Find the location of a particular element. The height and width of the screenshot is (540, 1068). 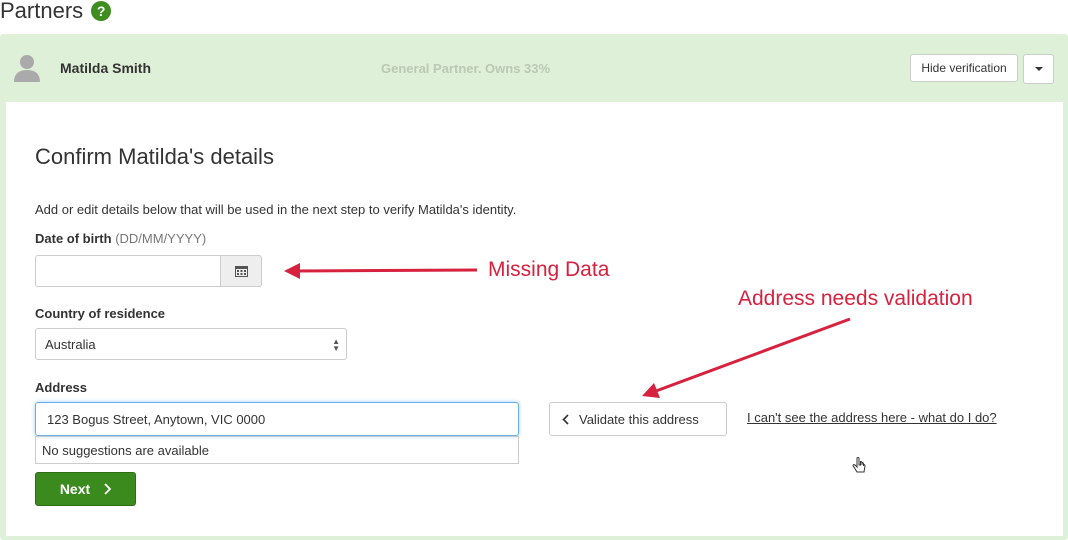

validate-address-button: Validate this address is located at coordinates (638, 419).